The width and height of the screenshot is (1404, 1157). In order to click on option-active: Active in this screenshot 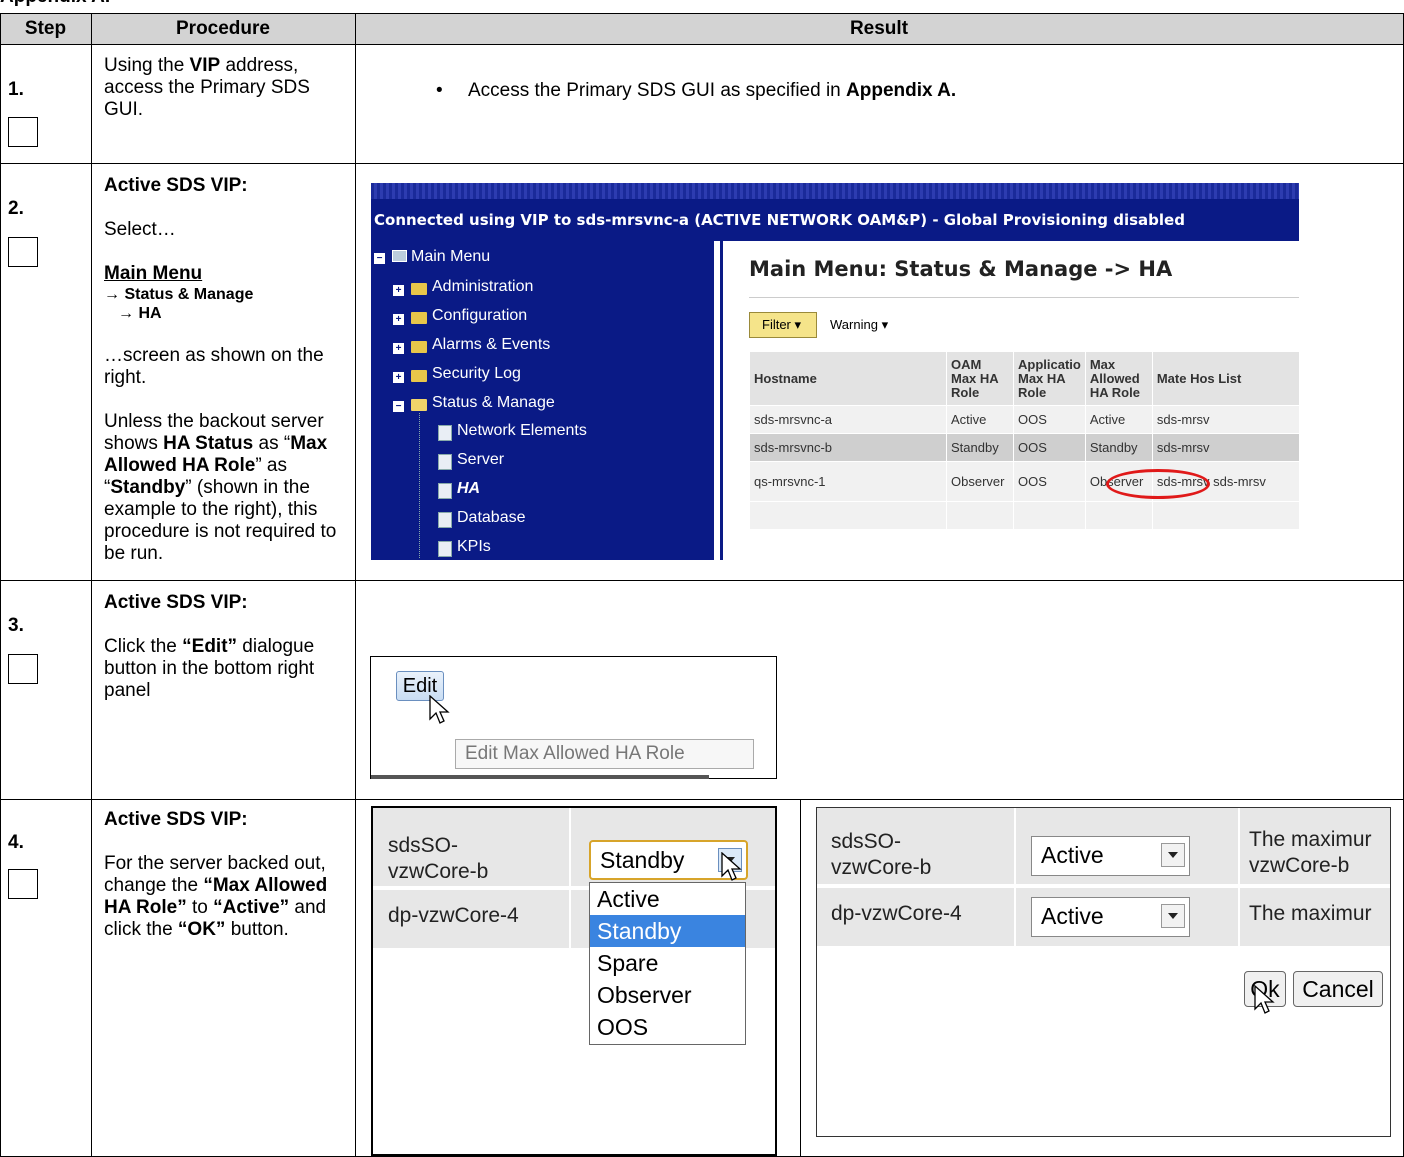, I will do `click(667, 899)`.